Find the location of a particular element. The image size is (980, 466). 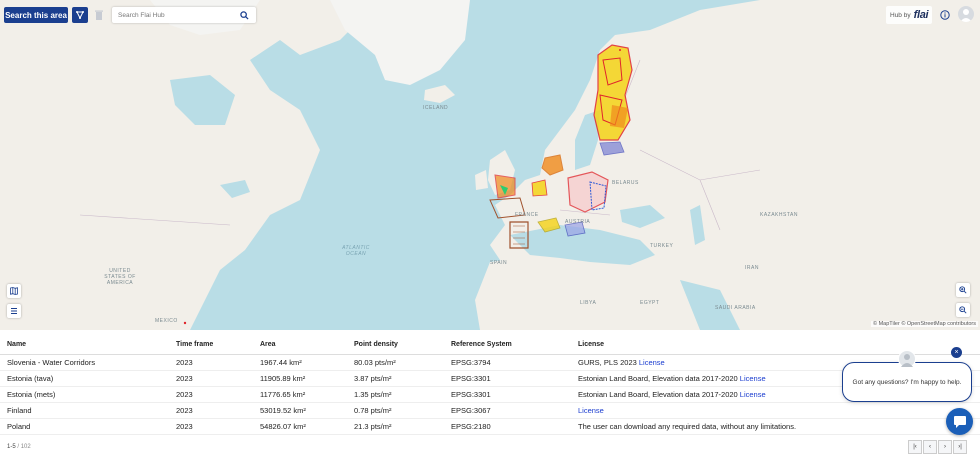

cell-point-density: 80.03 pts/m² is located at coordinates (395, 362).